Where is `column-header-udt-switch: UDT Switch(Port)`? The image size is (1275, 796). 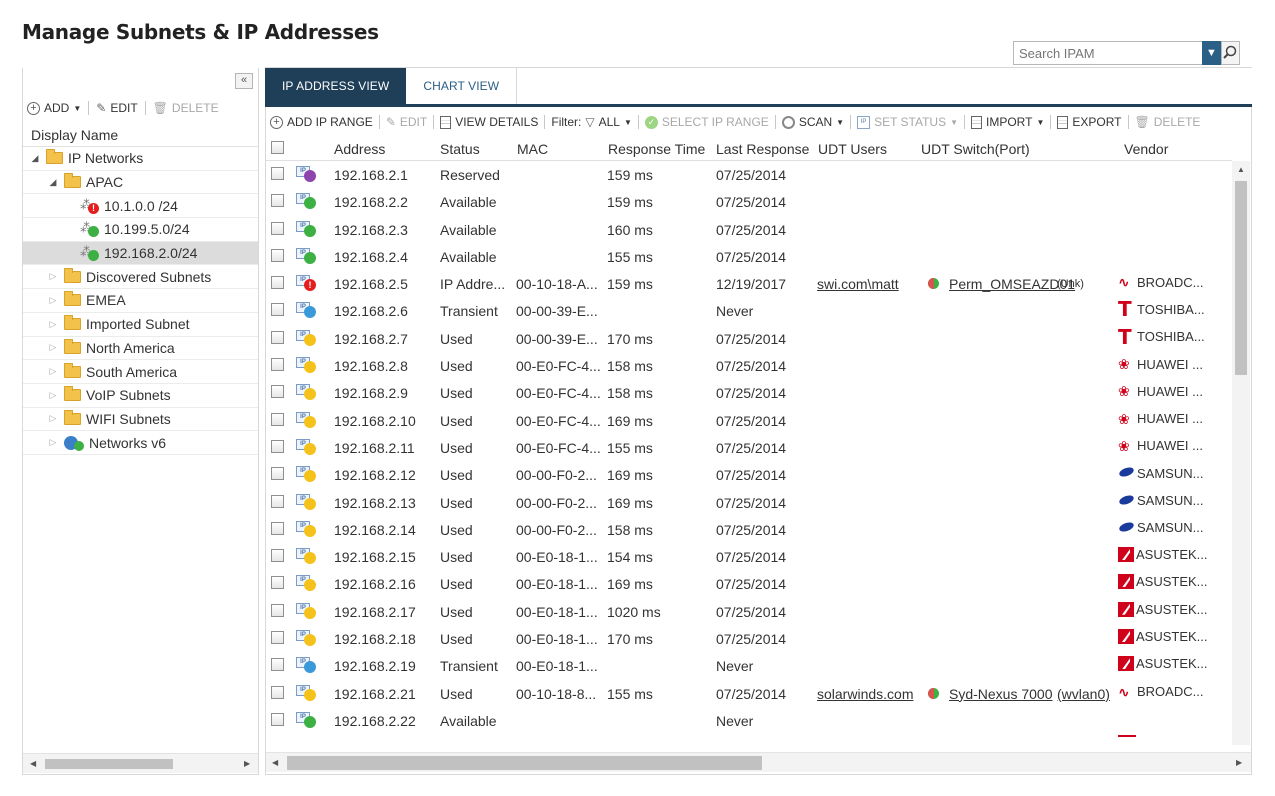
column-header-udt-switch: UDT Switch(Port) is located at coordinates (975, 149).